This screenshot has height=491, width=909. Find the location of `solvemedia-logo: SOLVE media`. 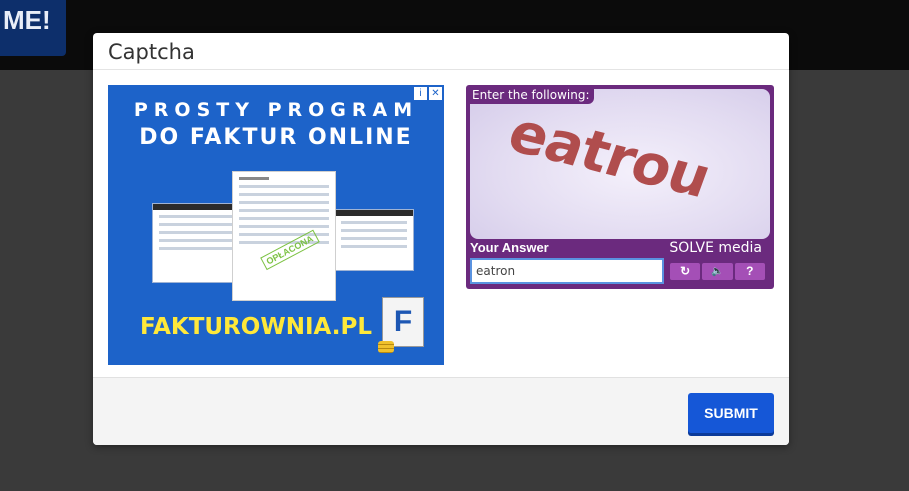

solvemedia-logo: SOLVE media is located at coordinates (715, 248).